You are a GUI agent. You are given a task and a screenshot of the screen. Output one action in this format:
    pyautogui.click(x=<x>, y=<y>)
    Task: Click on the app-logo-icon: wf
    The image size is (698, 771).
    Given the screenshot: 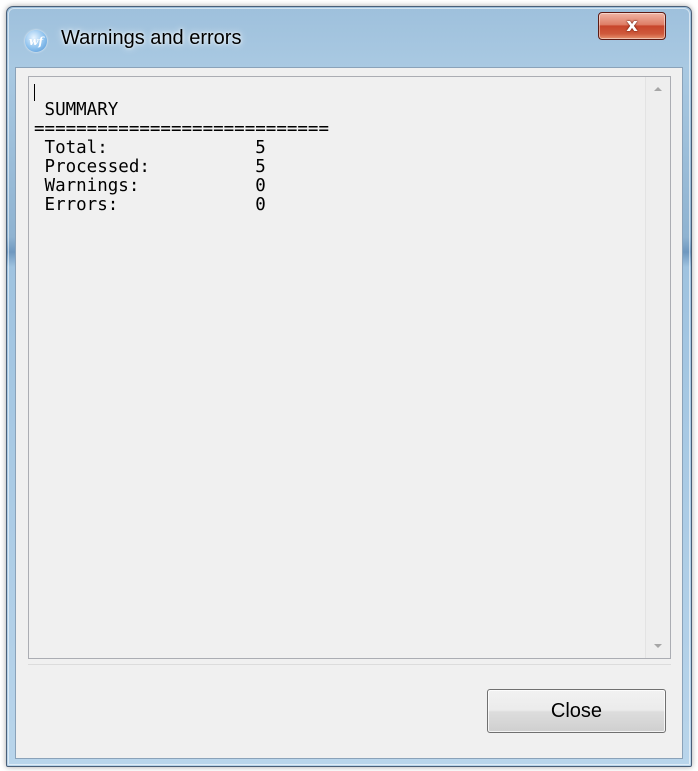 What is the action you would take?
    pyautogui.click(x=36, y=41)
    